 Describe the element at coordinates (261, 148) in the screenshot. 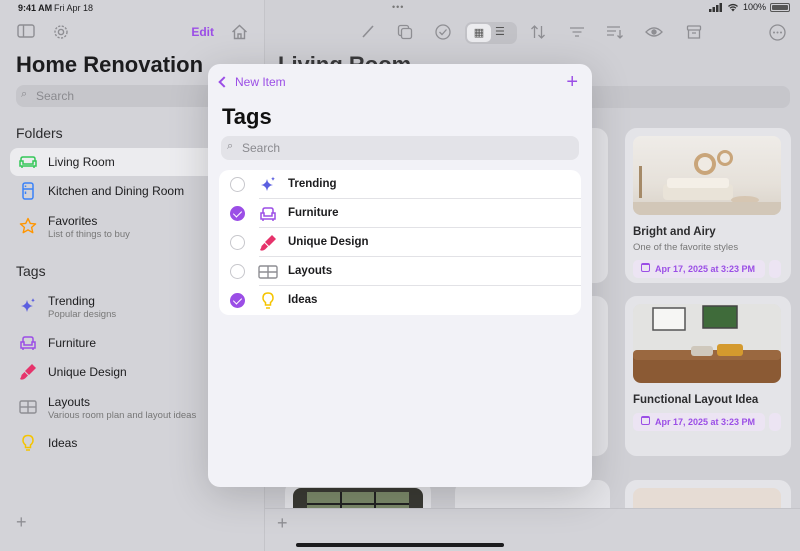

I see `tags-search-placeholder: Search` at that location.